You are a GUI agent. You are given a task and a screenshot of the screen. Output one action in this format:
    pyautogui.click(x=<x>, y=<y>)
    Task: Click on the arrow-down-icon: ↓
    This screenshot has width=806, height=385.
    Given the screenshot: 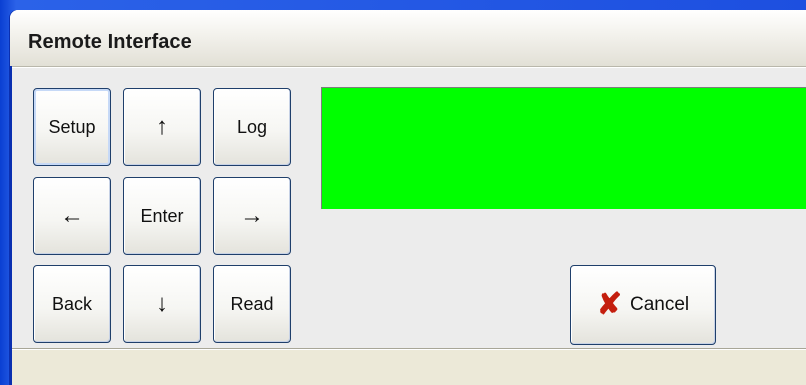 What is the action you would take?
    pyautogui.click(x=162, y=303)
    